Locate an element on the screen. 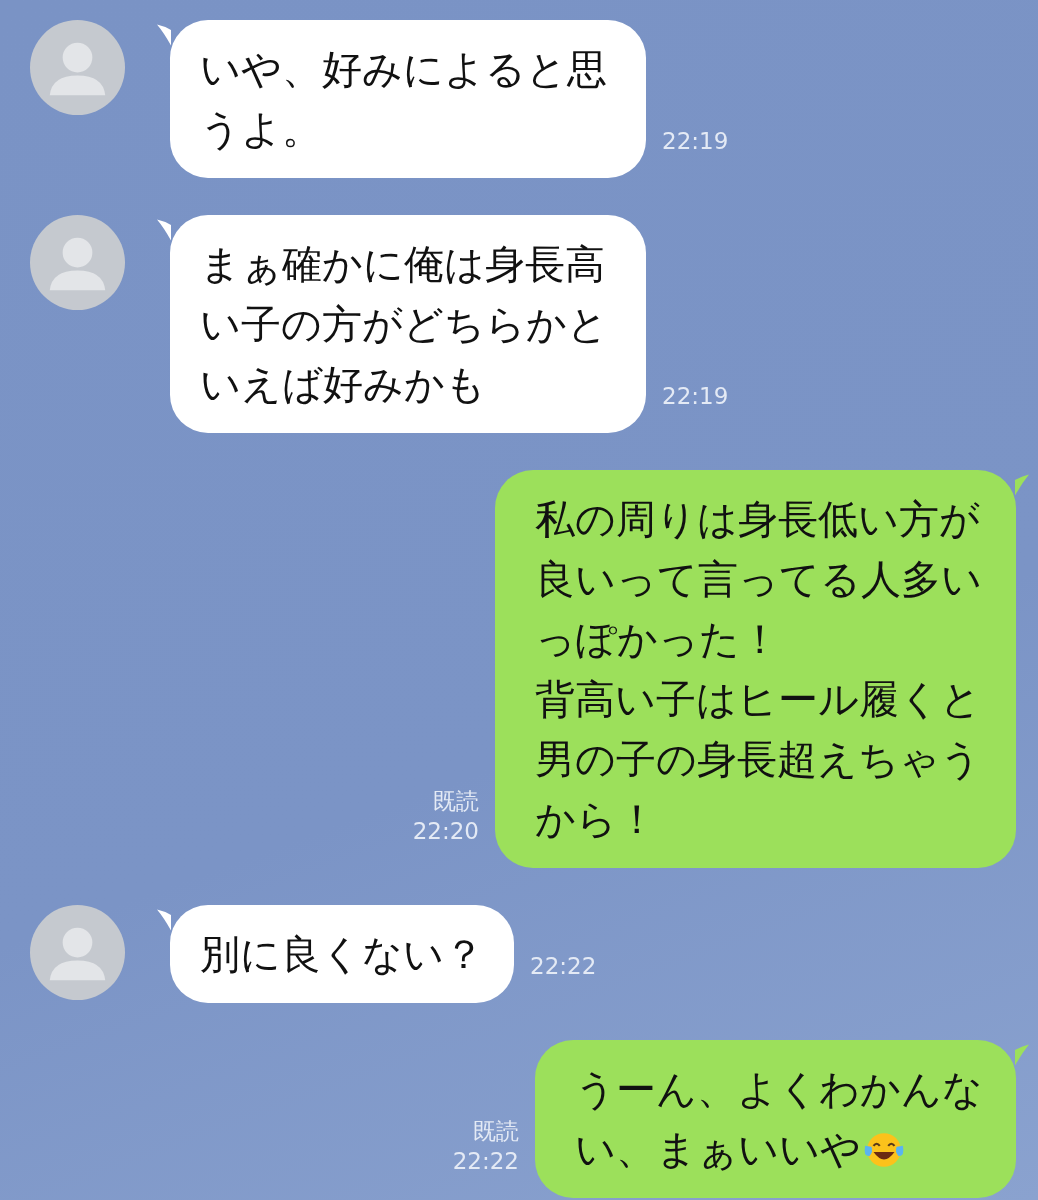 The width and height of the screenshot is (1038, 1200). message-text: 私の周りは身長低い方が良いって言ってる人多いっぽかった！ is located at coordinates (758, 579).